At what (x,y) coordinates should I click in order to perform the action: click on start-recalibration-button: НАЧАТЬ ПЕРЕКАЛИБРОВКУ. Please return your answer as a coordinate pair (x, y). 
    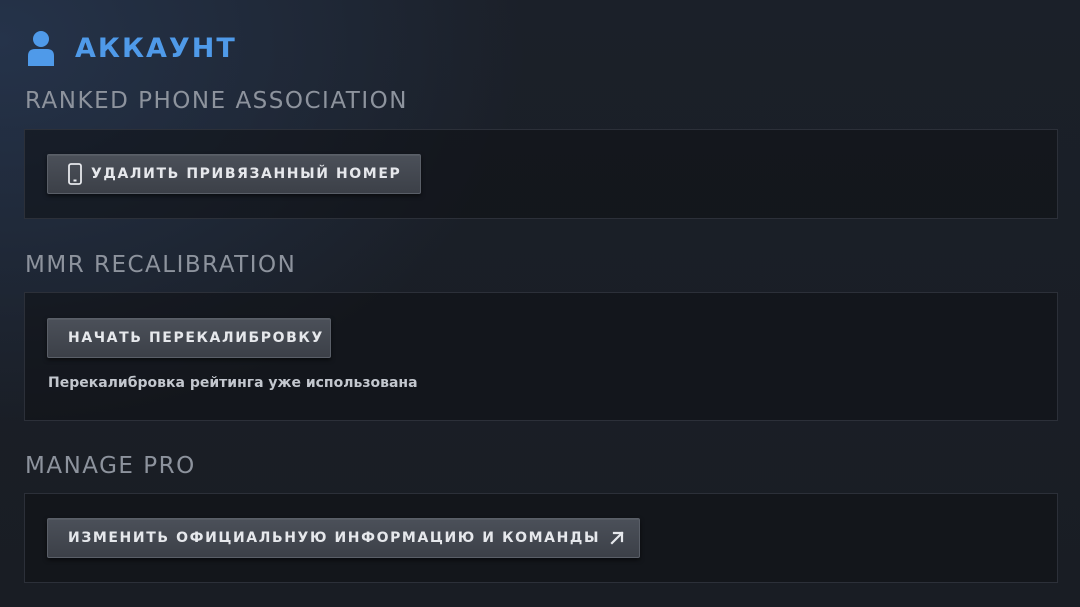
    Looking at the image, I should click on (189, 338).